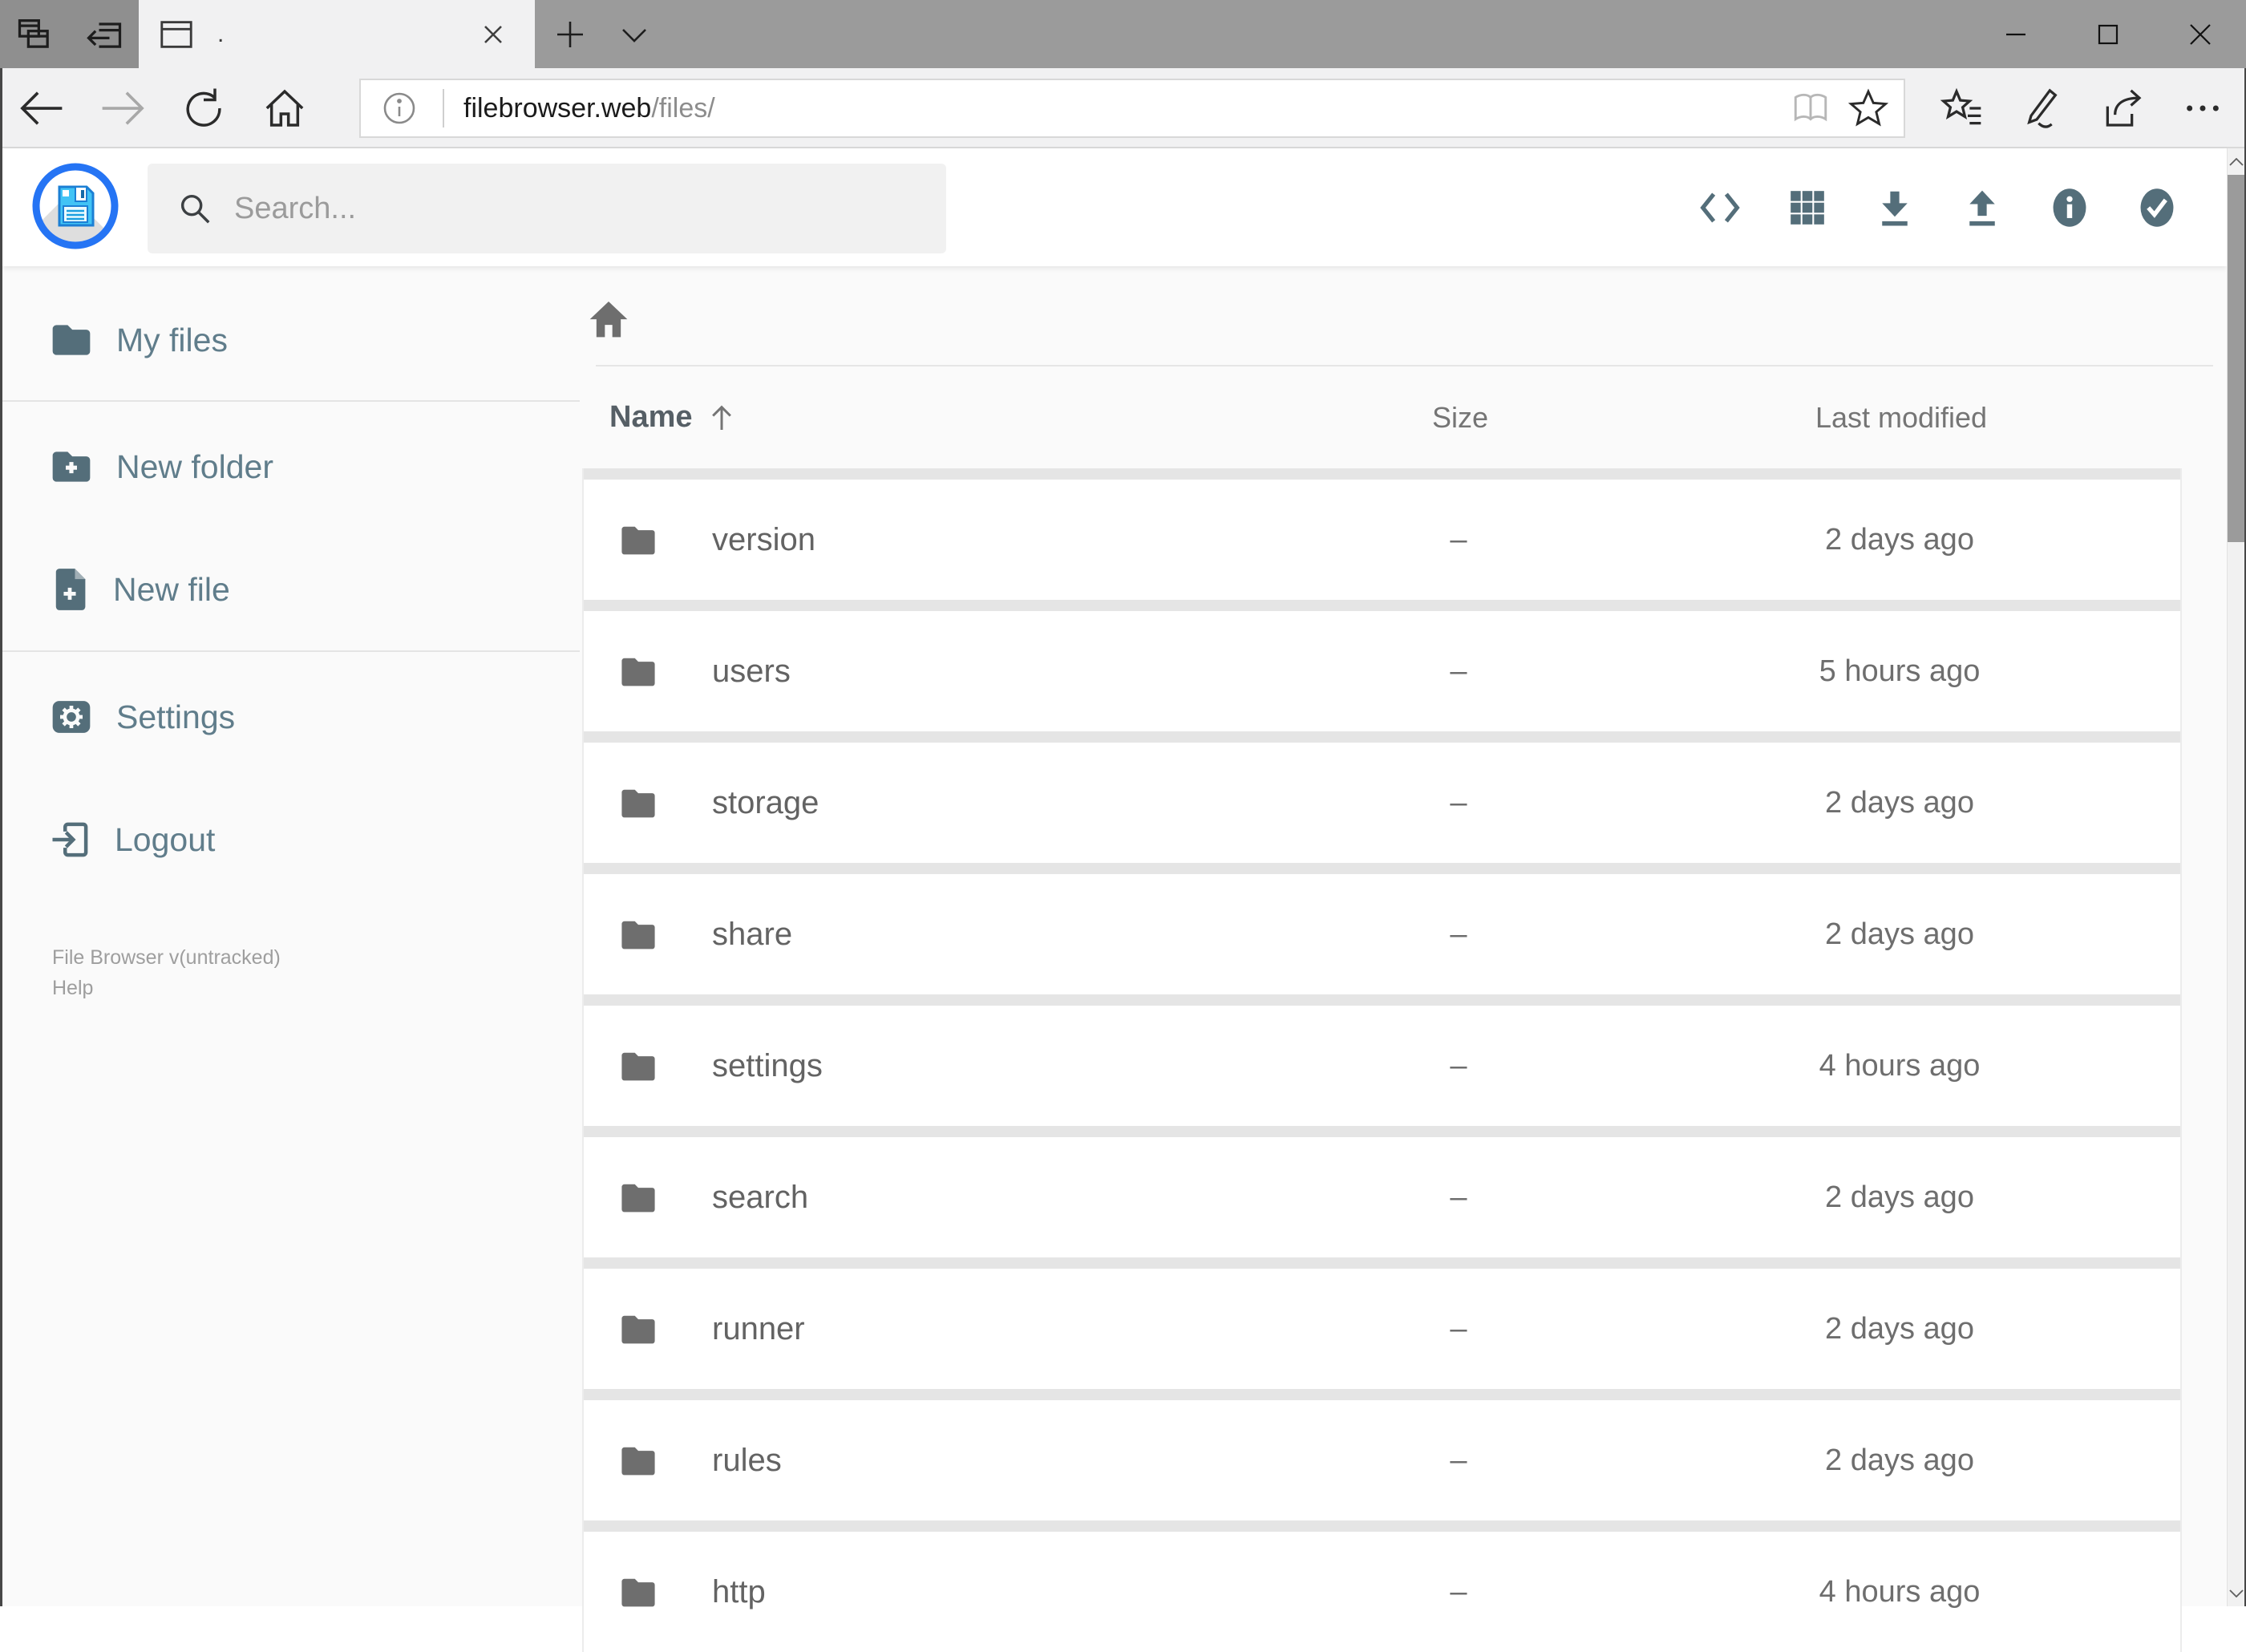 The image size is (2246, 1652). What do you see at coordinates (71, 466) in the screenshot?
I see `folder-plus-icon` at bounding box center [71, 466].